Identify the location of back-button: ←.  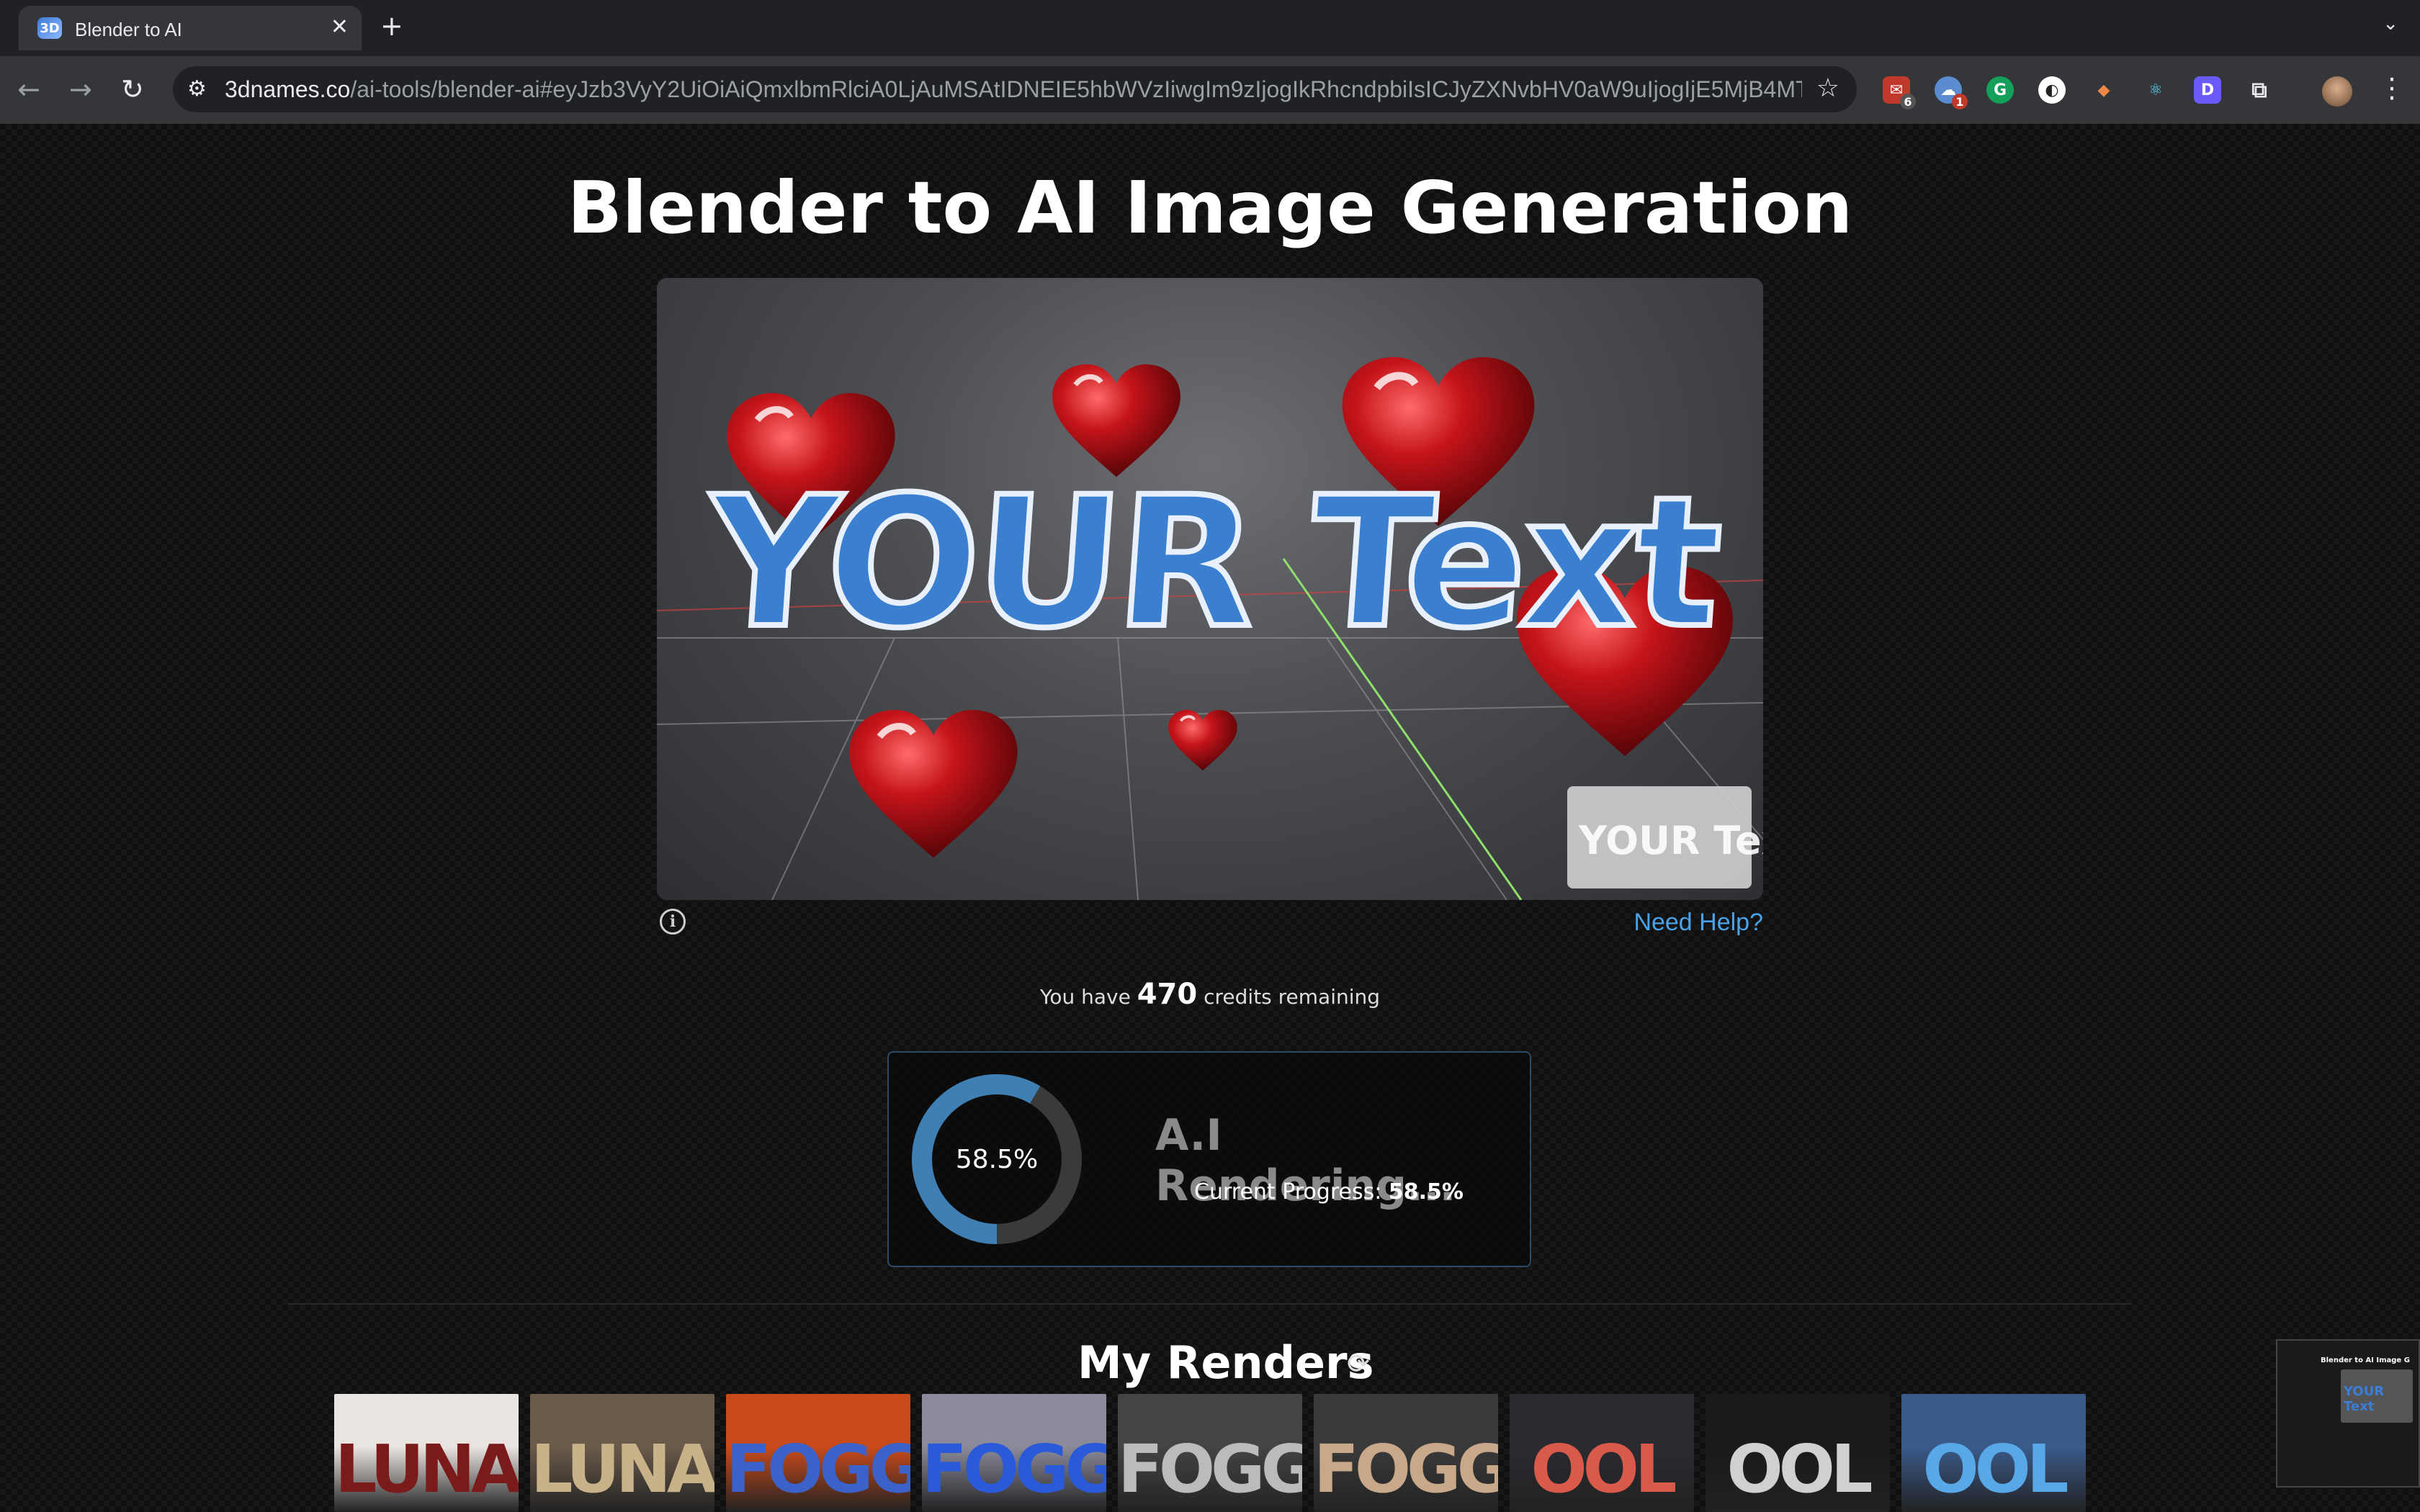
(28, 89).